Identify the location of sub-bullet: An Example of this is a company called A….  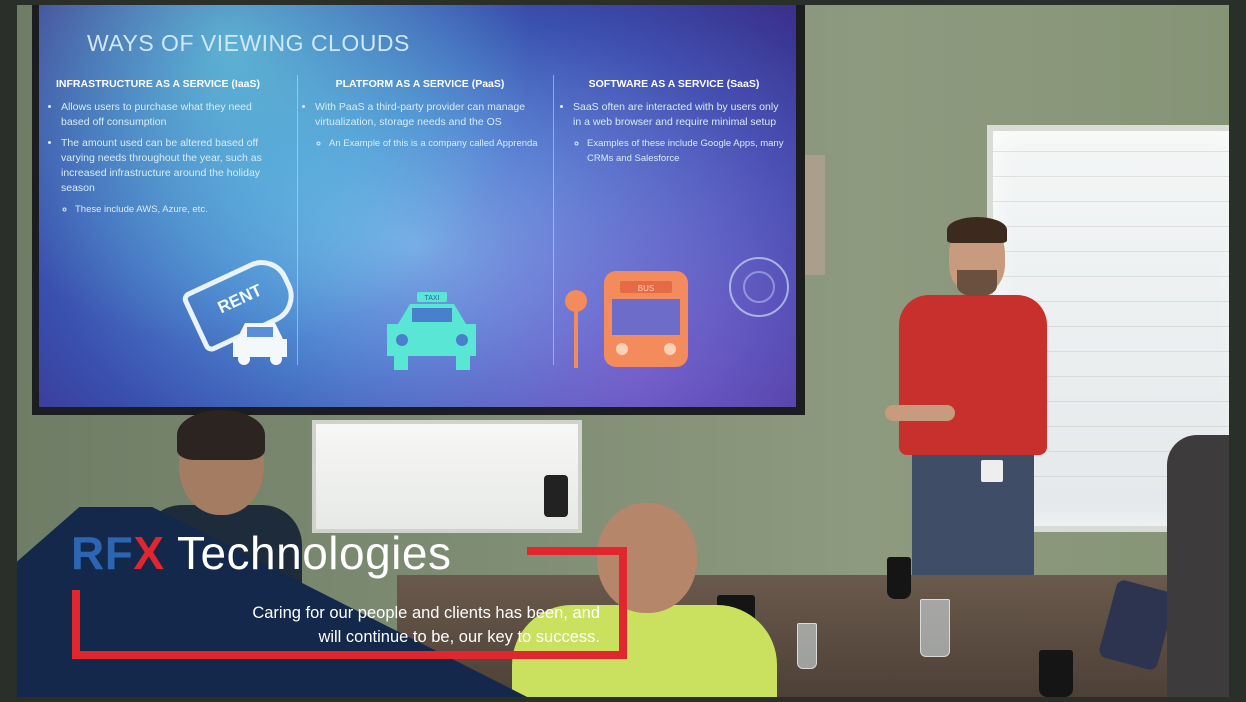
(434, 143).